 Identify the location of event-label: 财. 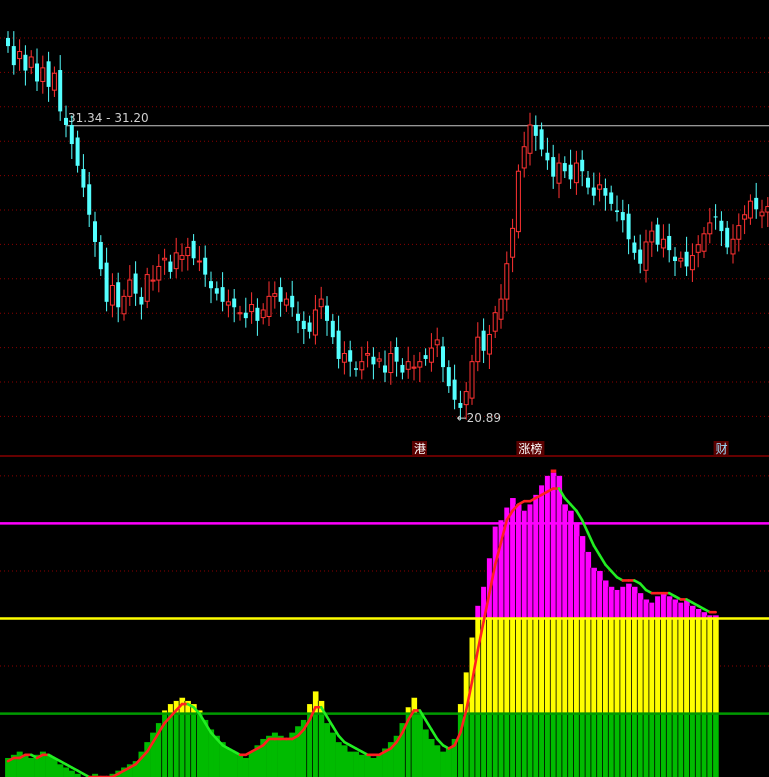
(722, 449).